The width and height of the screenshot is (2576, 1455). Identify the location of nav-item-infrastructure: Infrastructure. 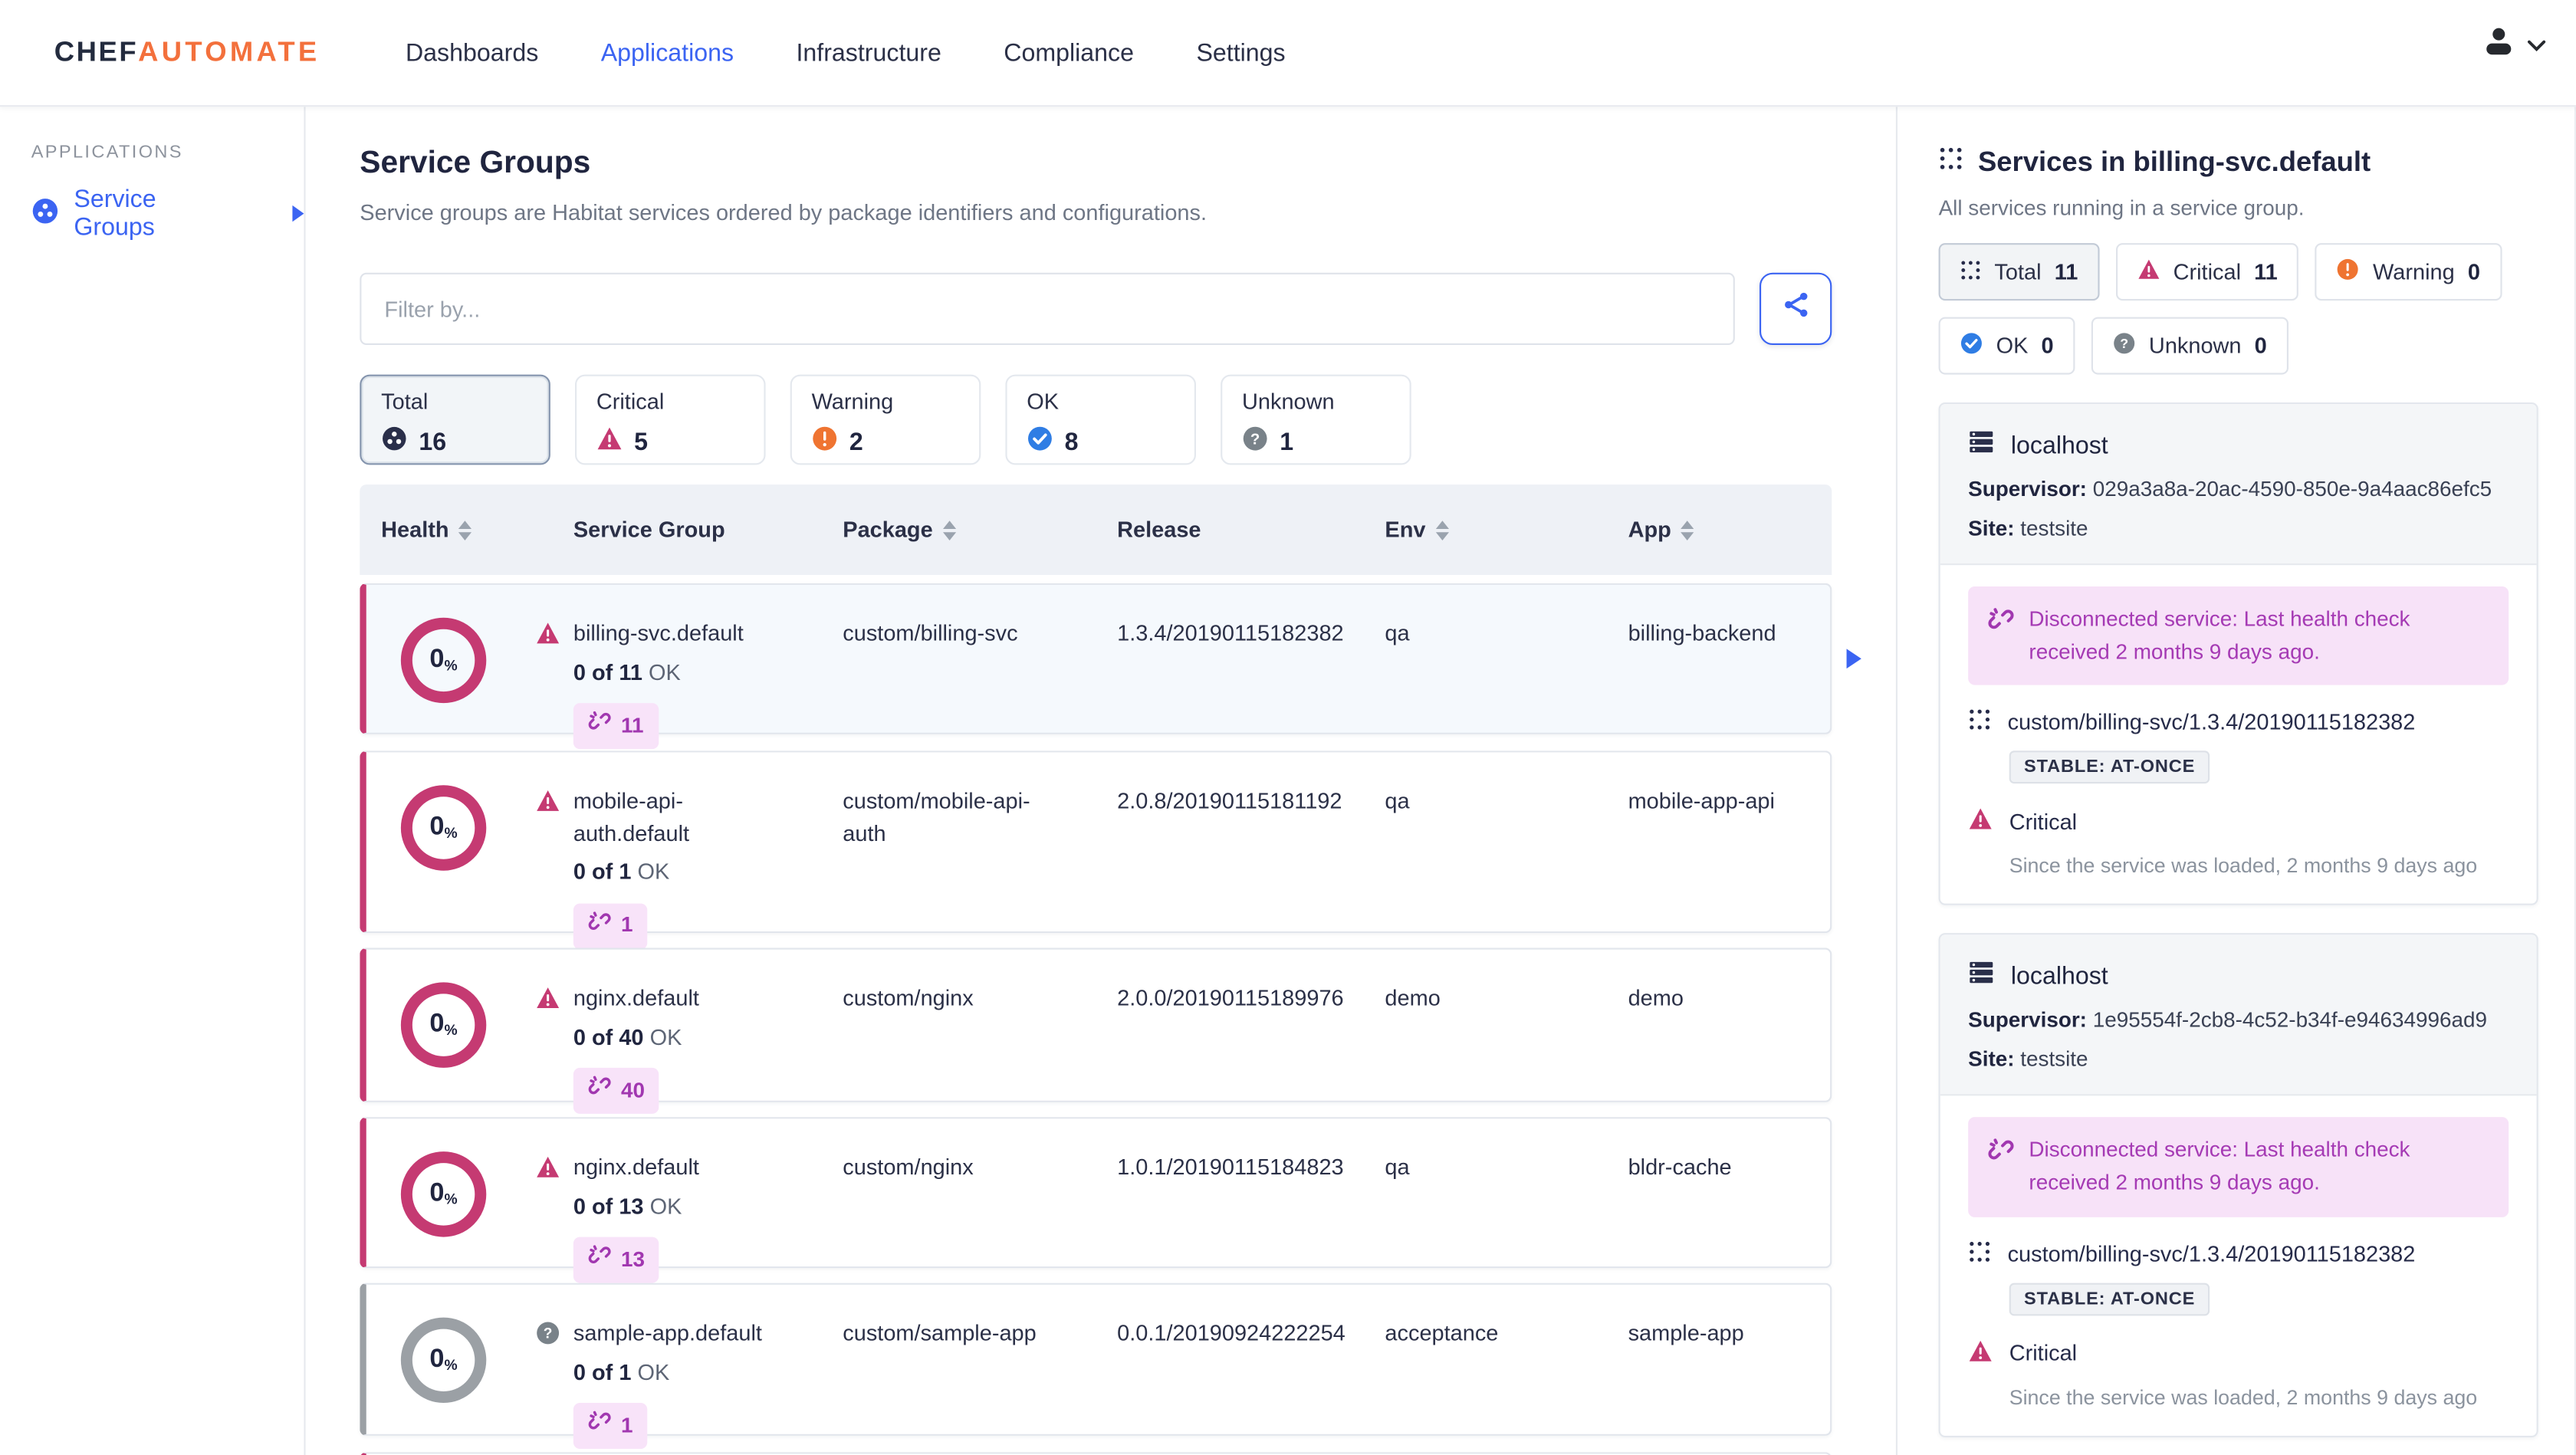
(869, 52).